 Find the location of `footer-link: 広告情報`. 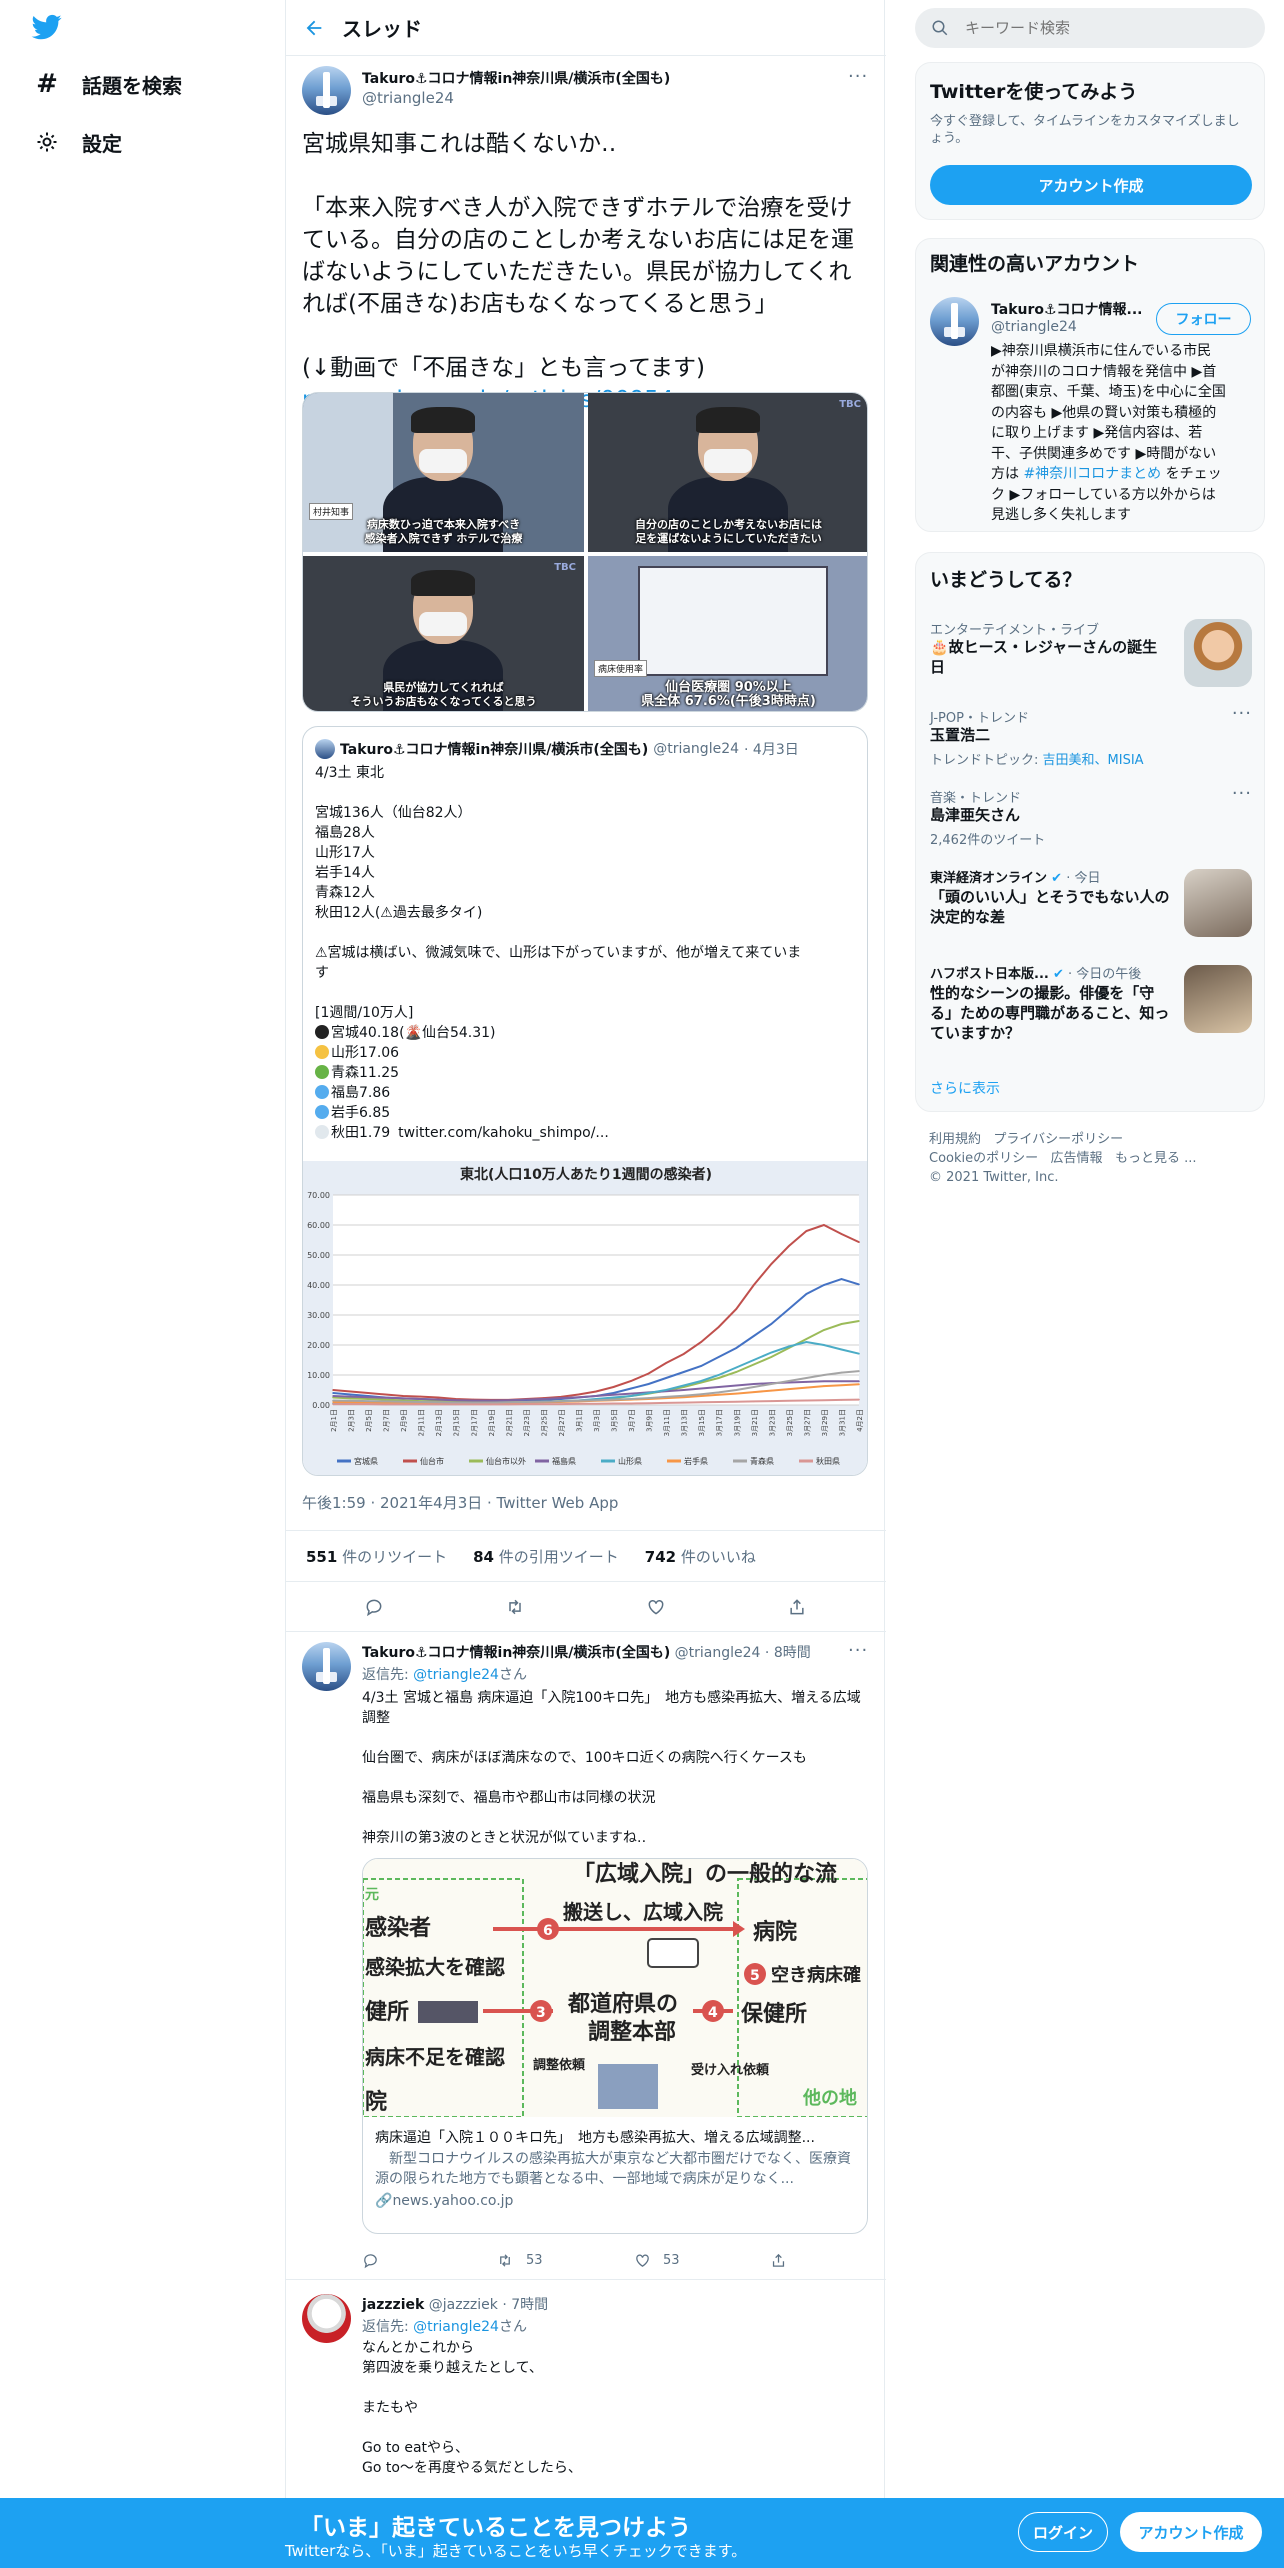

footer-link: 広告情報 is located at coordinates (1077, 1158).